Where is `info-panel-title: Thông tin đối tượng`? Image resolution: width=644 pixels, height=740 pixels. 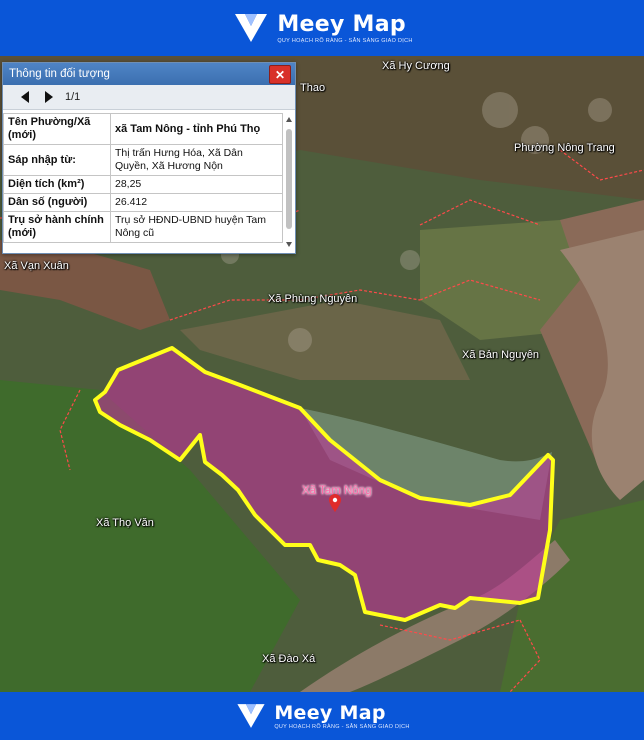
info-panel-title: Thông tin đối tượng is located at coordinates (59, 74).